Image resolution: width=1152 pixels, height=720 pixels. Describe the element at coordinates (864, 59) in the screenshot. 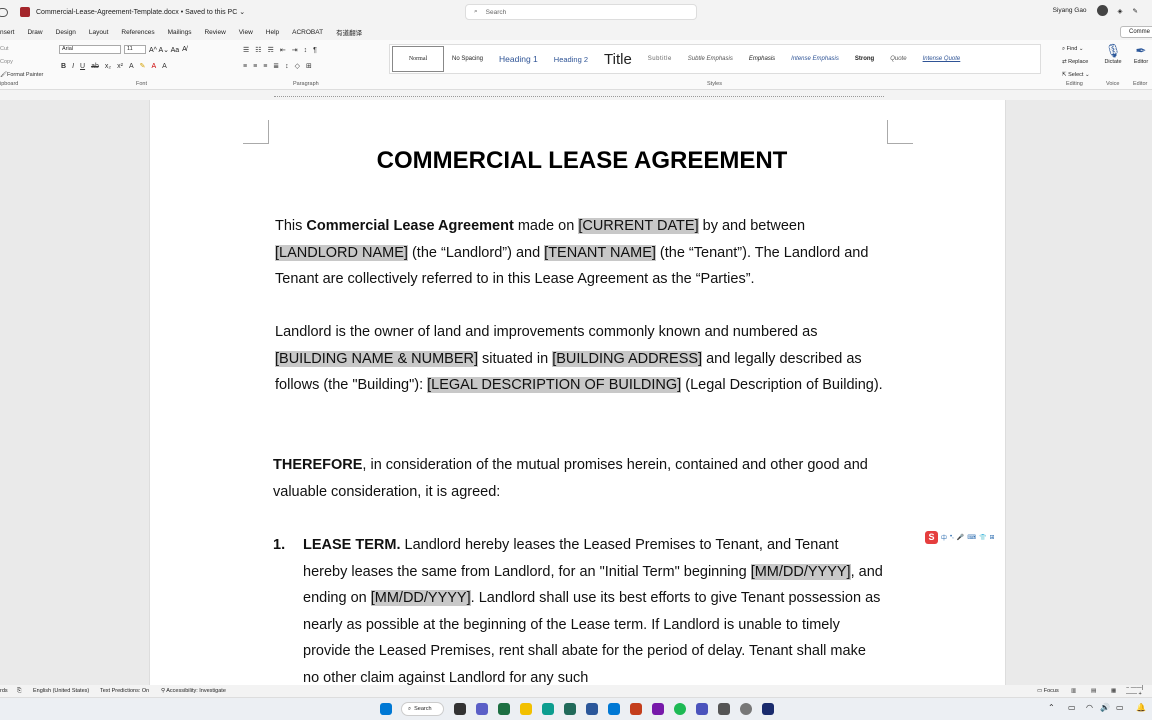

I see `style-item: Strong` at that location.